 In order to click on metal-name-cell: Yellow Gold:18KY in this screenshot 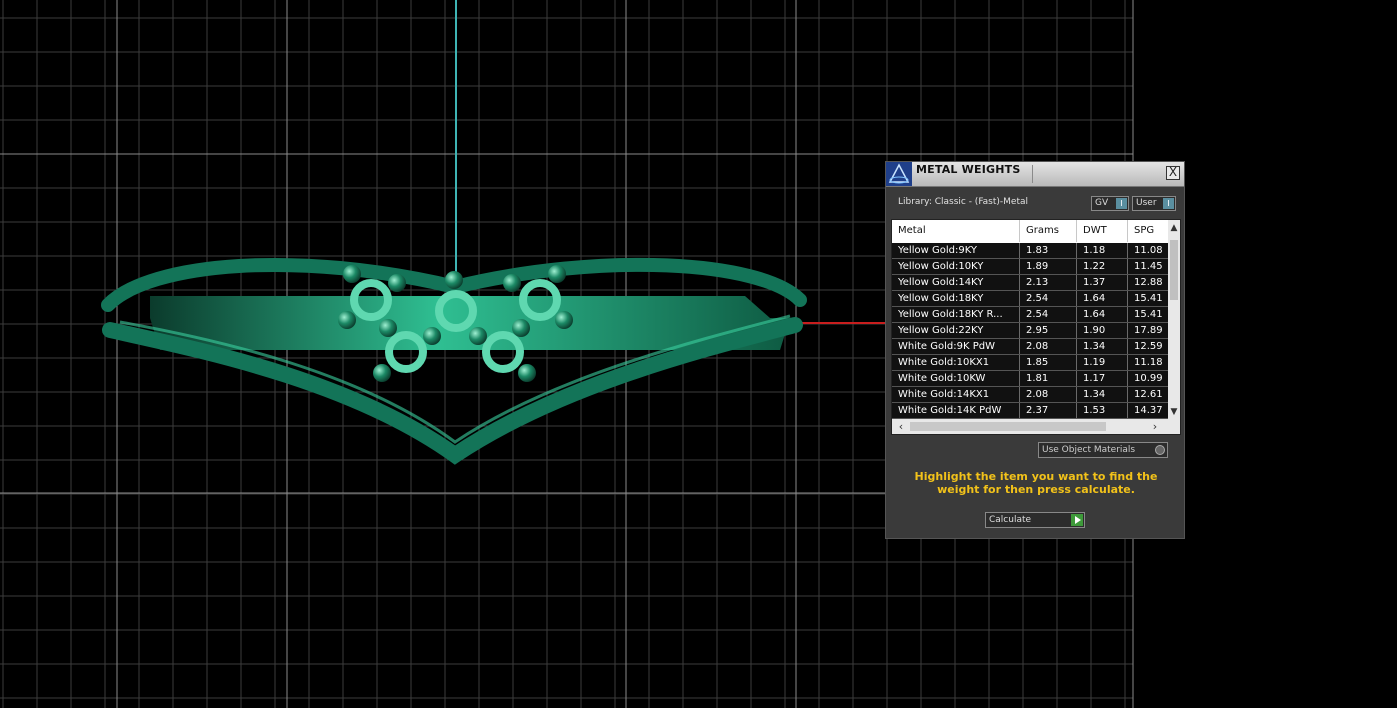, I will do `click(956, 298)`.